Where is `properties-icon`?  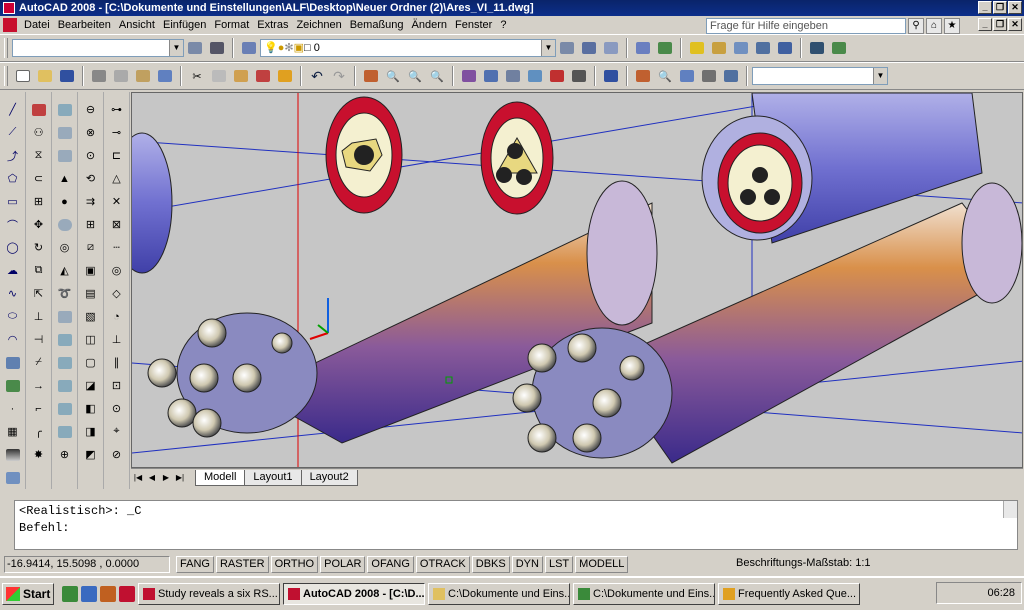 properties-icon is located at coordinates (469, 76).